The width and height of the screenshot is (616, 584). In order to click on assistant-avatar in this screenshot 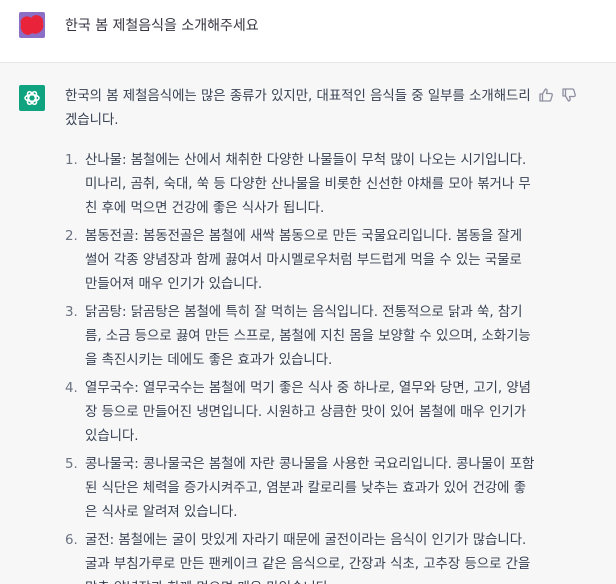, I will do `click(32, 98)`.